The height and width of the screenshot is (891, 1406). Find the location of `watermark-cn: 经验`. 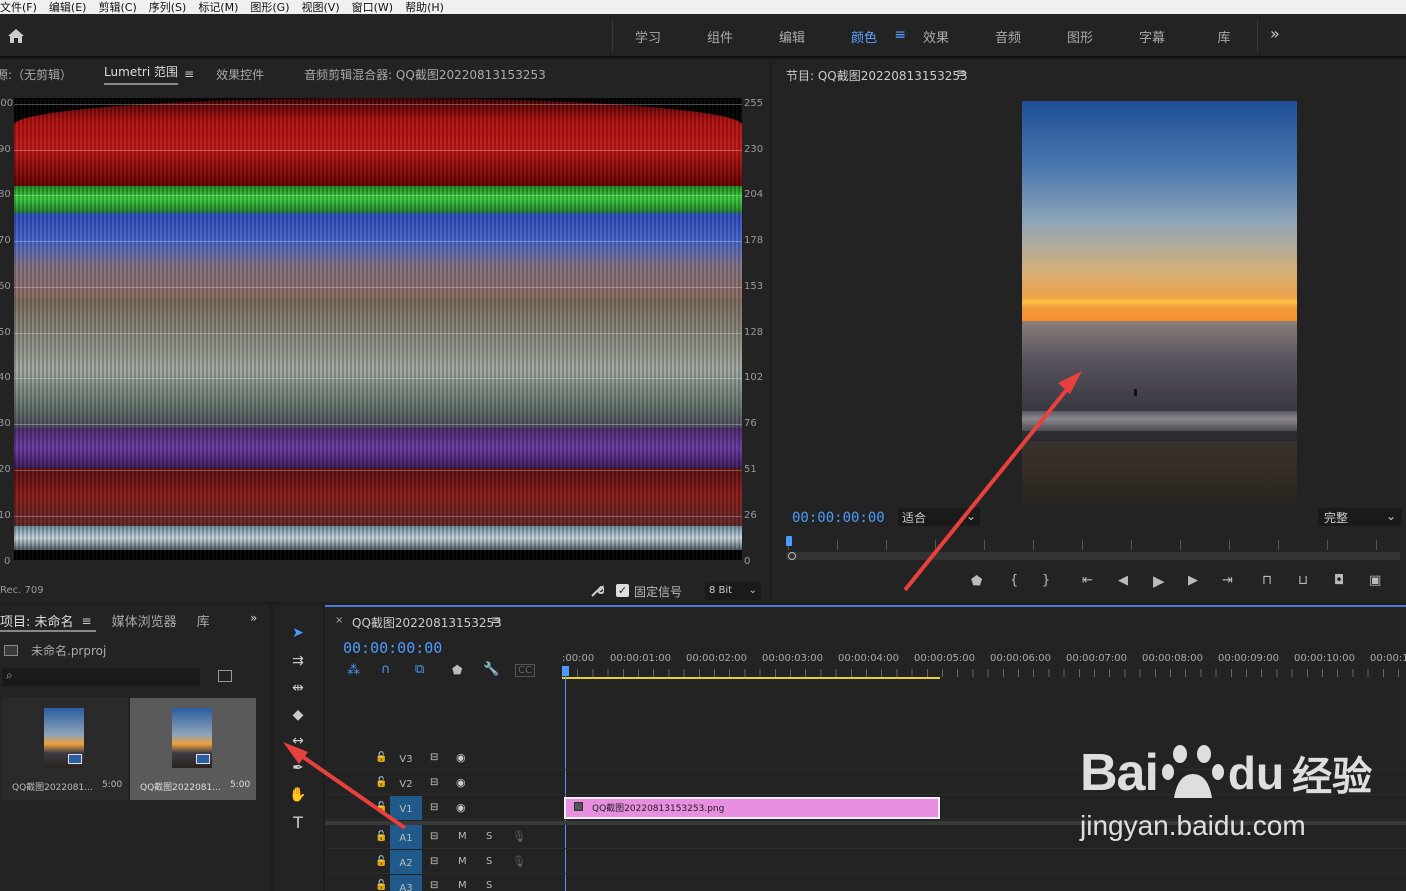

watermark-cn: 经验 is located at coordinates (1332, 777).